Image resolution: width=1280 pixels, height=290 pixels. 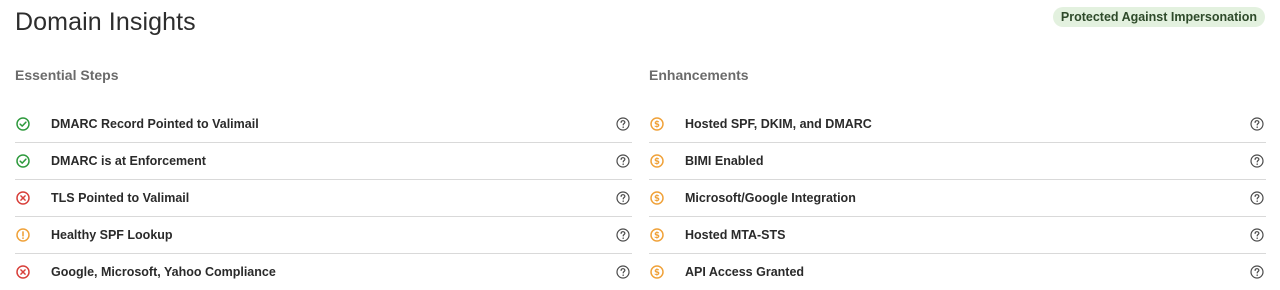 I want to click on status-badge: Protected Against Impersonation, so click(x=1158, y=17).